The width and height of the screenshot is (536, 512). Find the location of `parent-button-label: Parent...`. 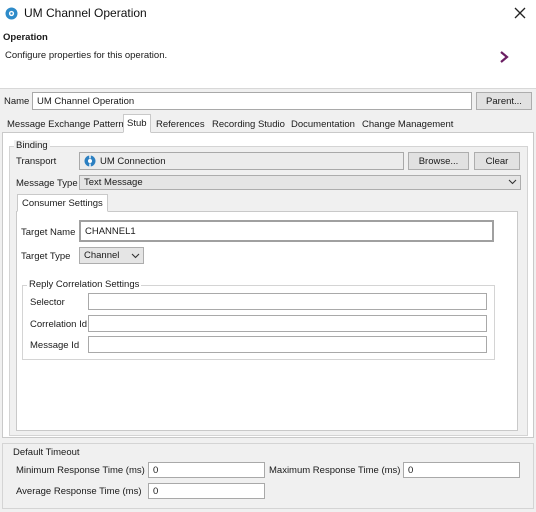

parent-button-label: Parent... is located at coordinates (504, 101).